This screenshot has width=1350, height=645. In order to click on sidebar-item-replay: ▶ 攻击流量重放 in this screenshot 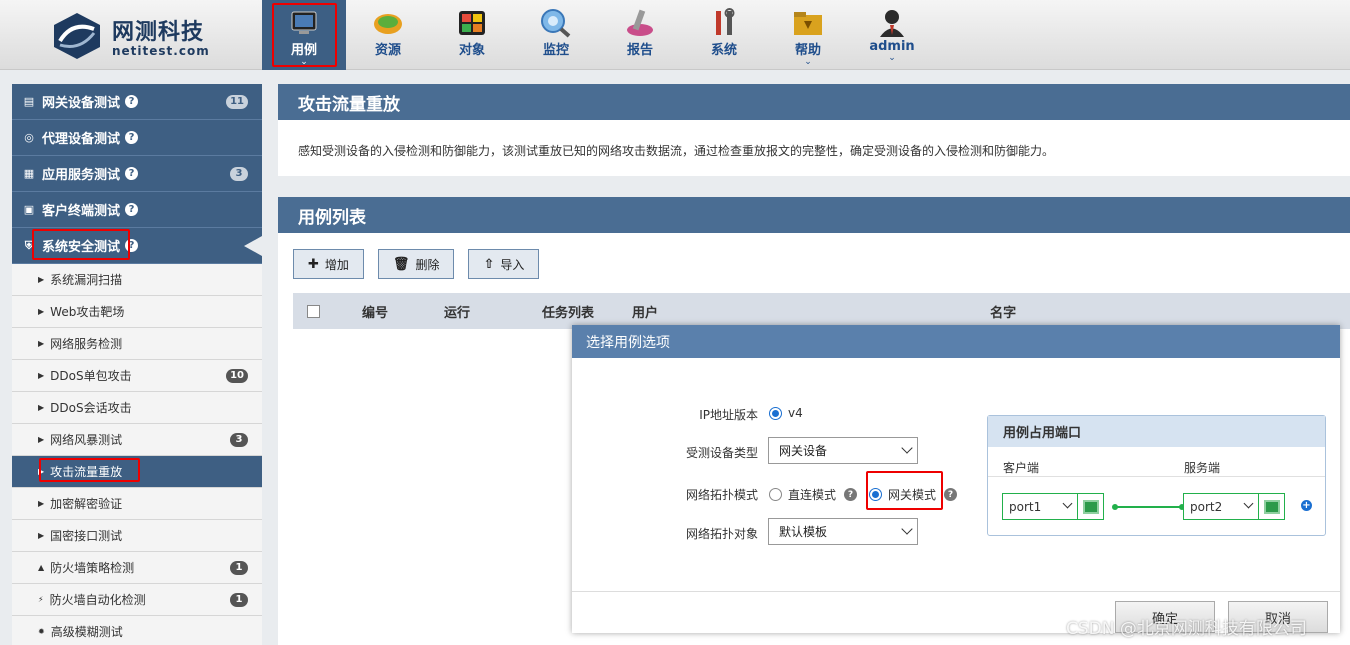, I will do `click(137, 472)`.